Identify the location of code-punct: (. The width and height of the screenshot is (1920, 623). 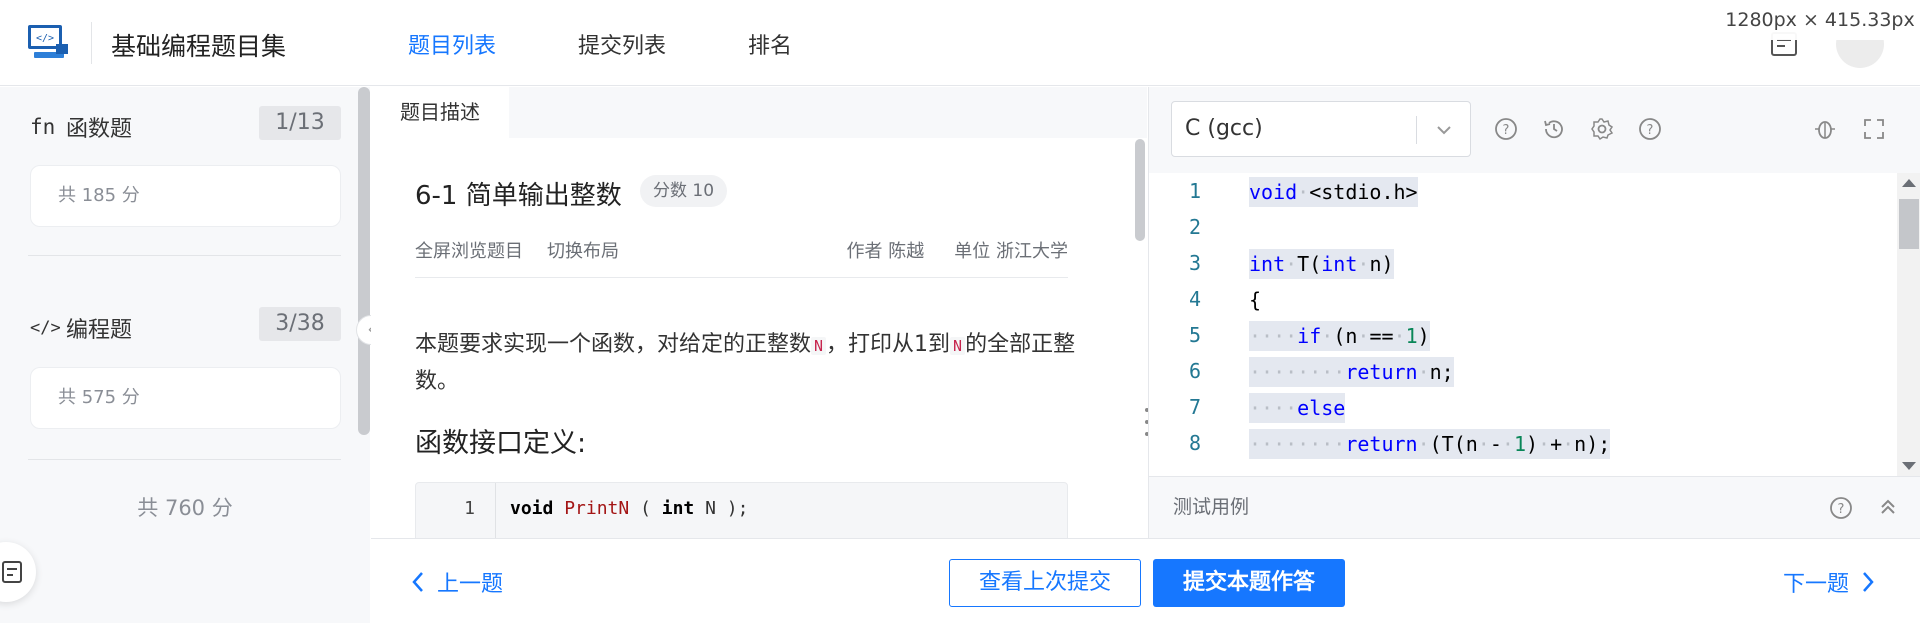
(645, 508).